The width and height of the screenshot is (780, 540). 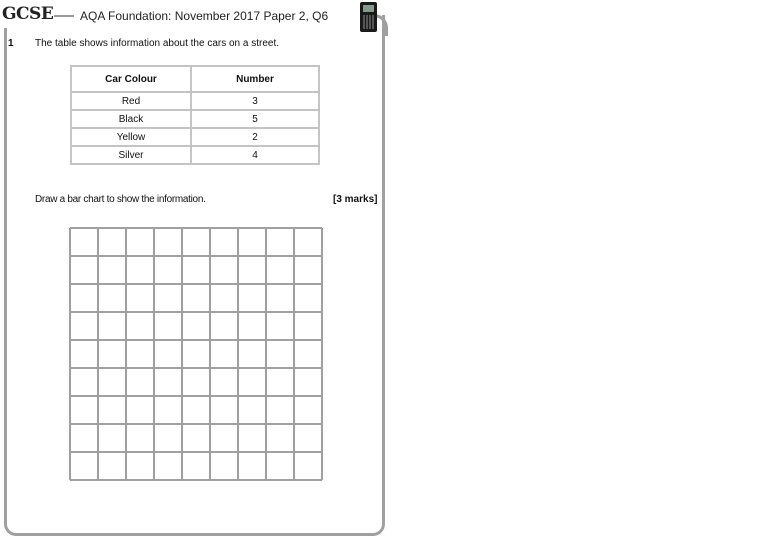 I want to click on table-cell: 4, so click(x=255, y=155).